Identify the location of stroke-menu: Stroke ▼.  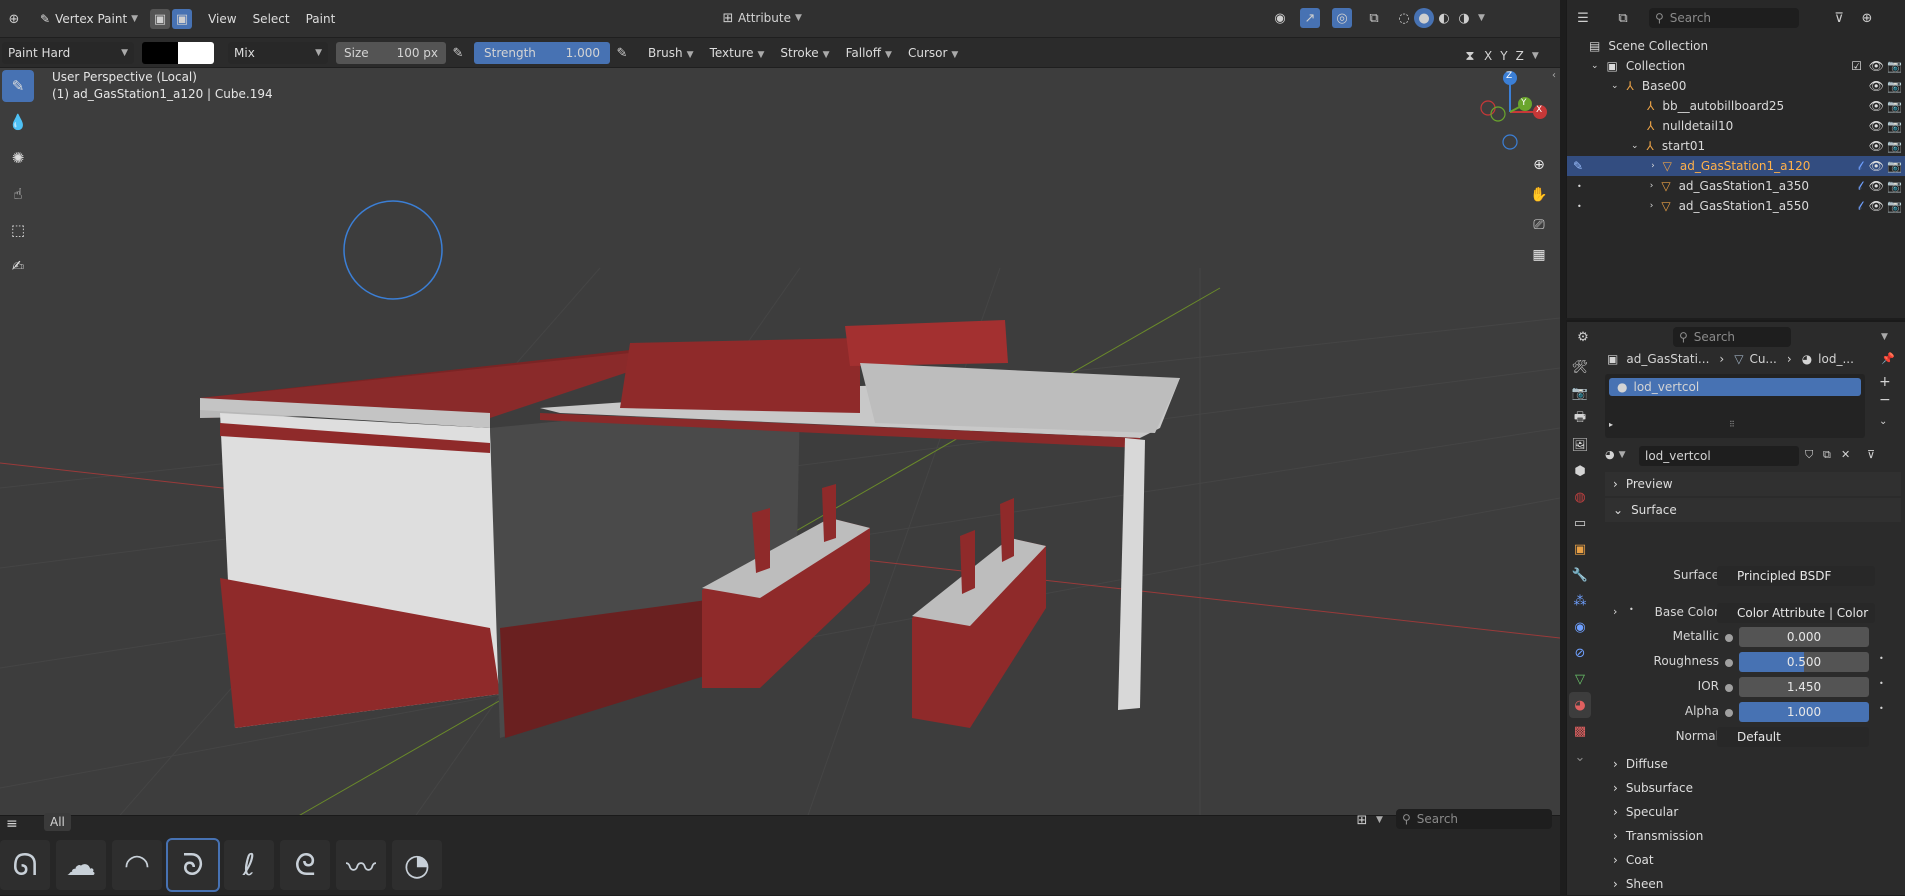
(804, 53).